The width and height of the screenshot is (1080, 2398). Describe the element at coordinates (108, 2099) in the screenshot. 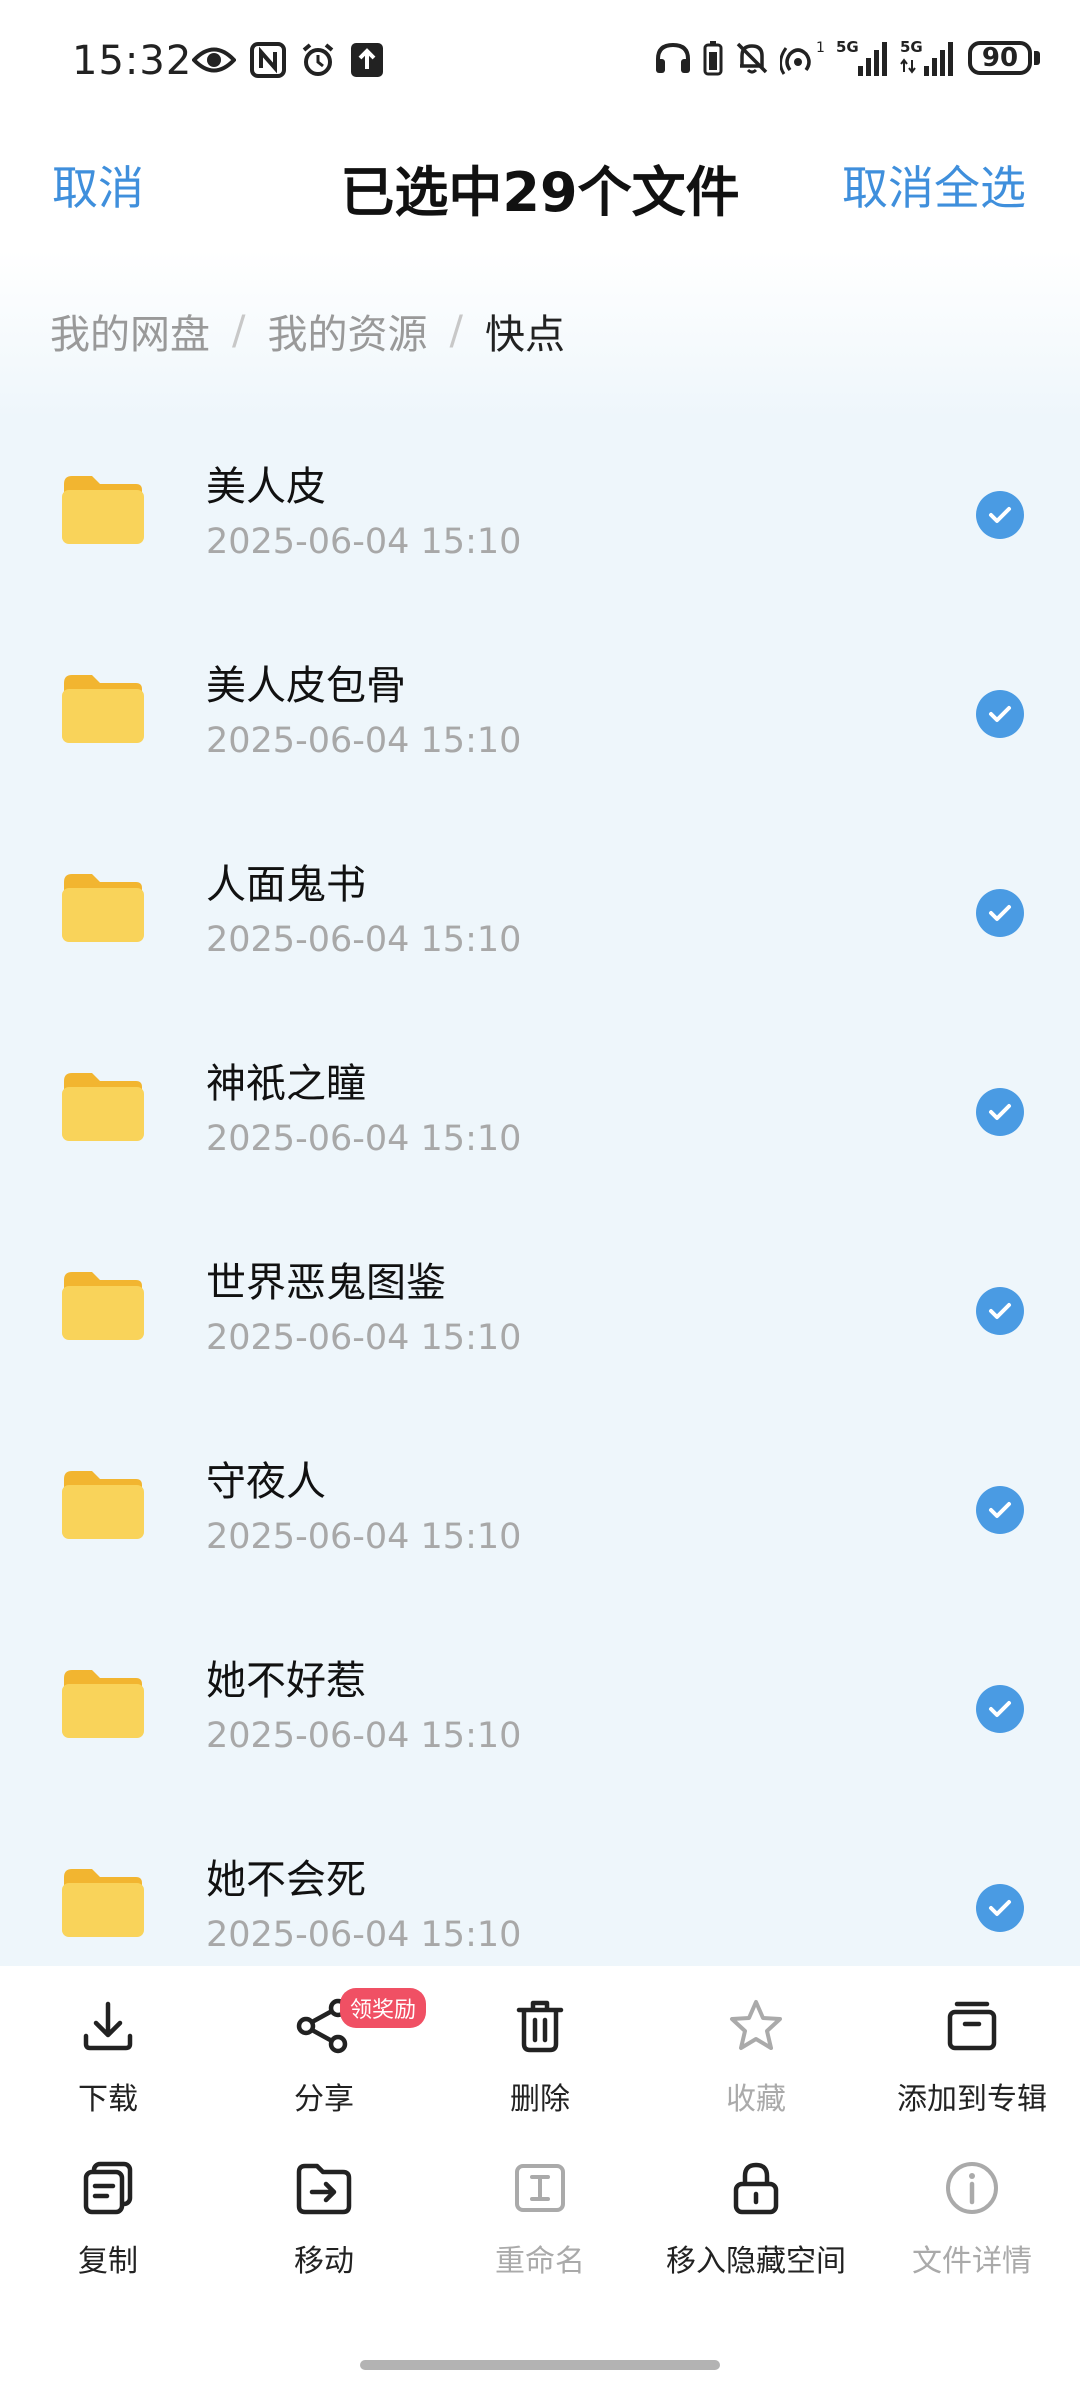

I see `download-label: 下载` at that location.